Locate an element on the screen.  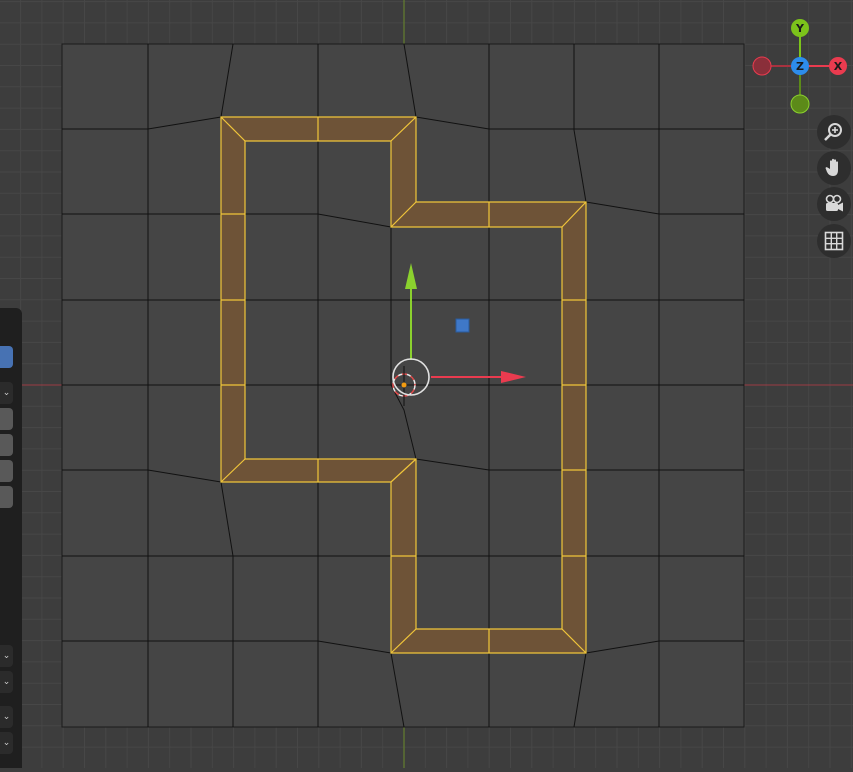
hand-icon is located at coordinates (831, 167).